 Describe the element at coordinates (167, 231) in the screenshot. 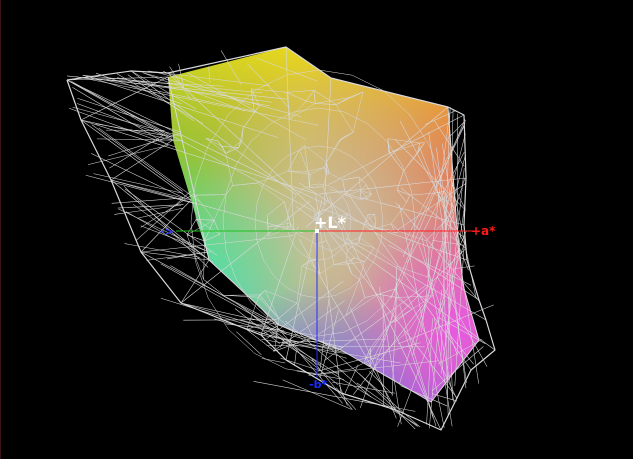

I see `neg-a-axis-marker: ->` at that location.